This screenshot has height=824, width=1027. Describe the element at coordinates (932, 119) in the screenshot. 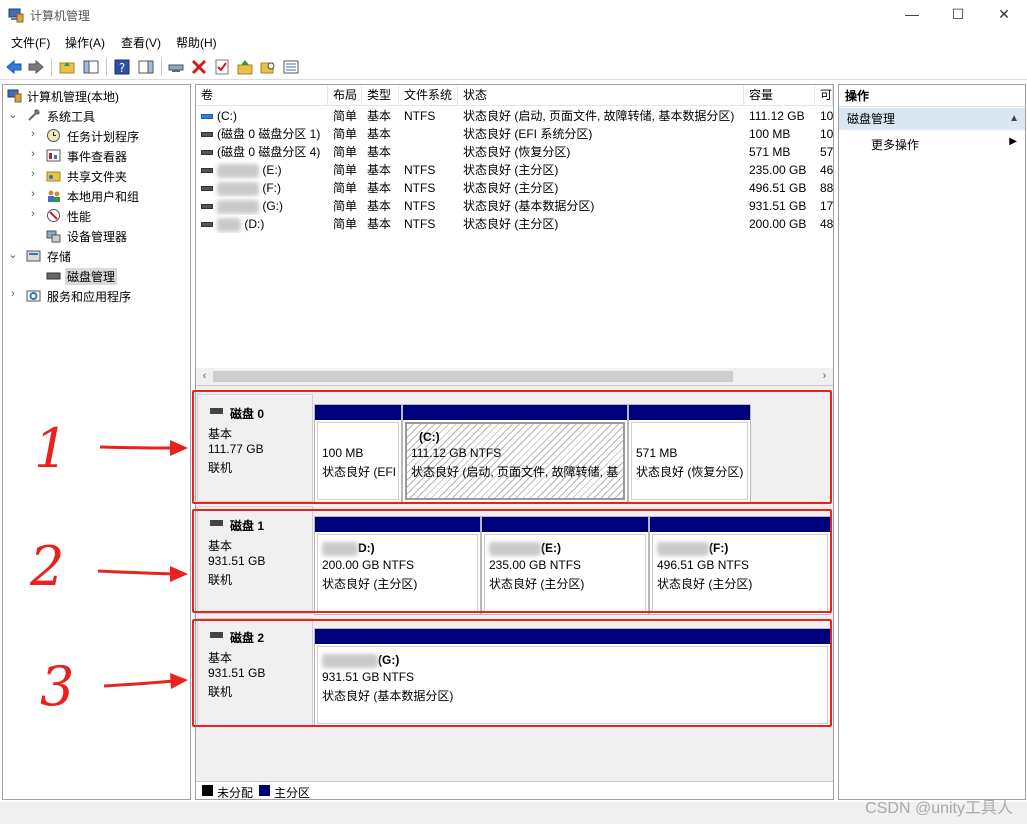

I see `actions-section-disk-management: 磁盘管理 ▲` at that location.